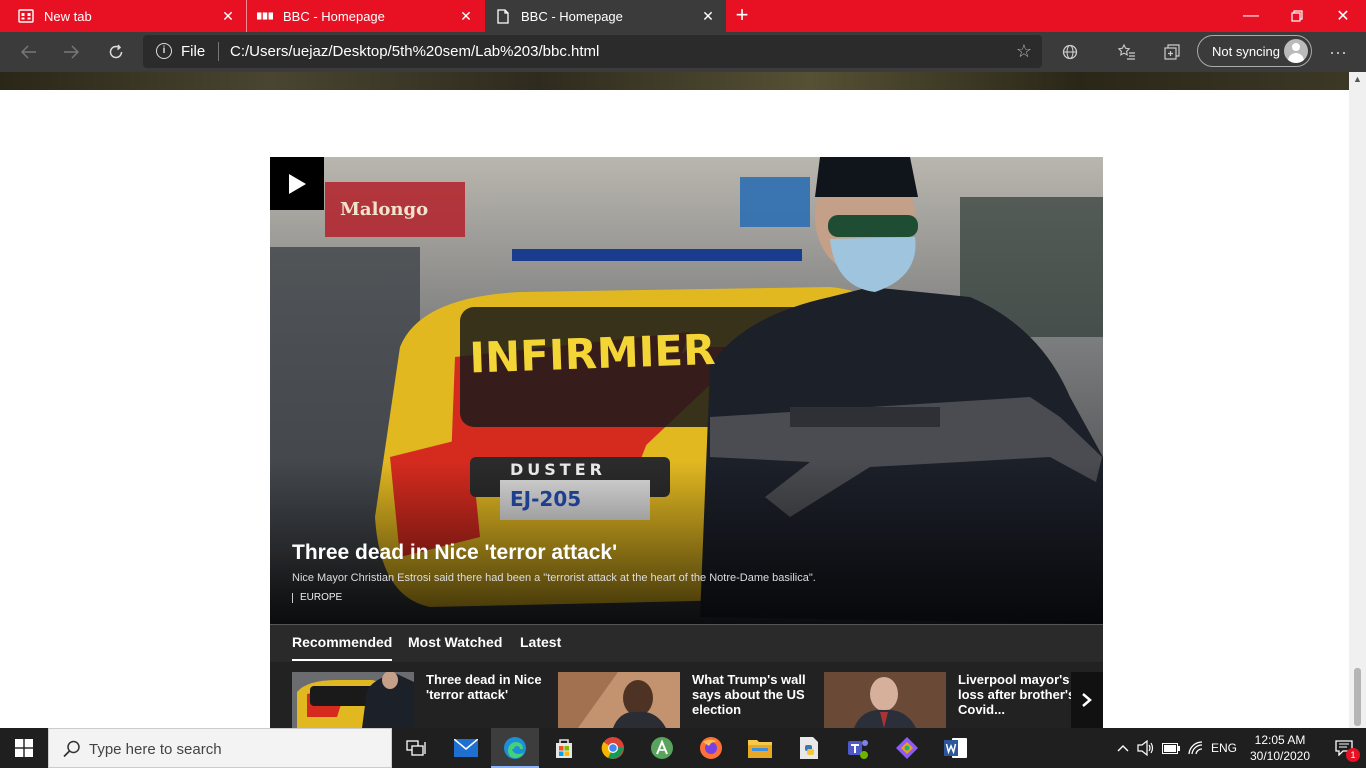 Image resolution: width=1366 pixels, height=768 pixels. Describe the element at coordinates (613, 748) in the screenshot. I see `chrome-icon` at that location.